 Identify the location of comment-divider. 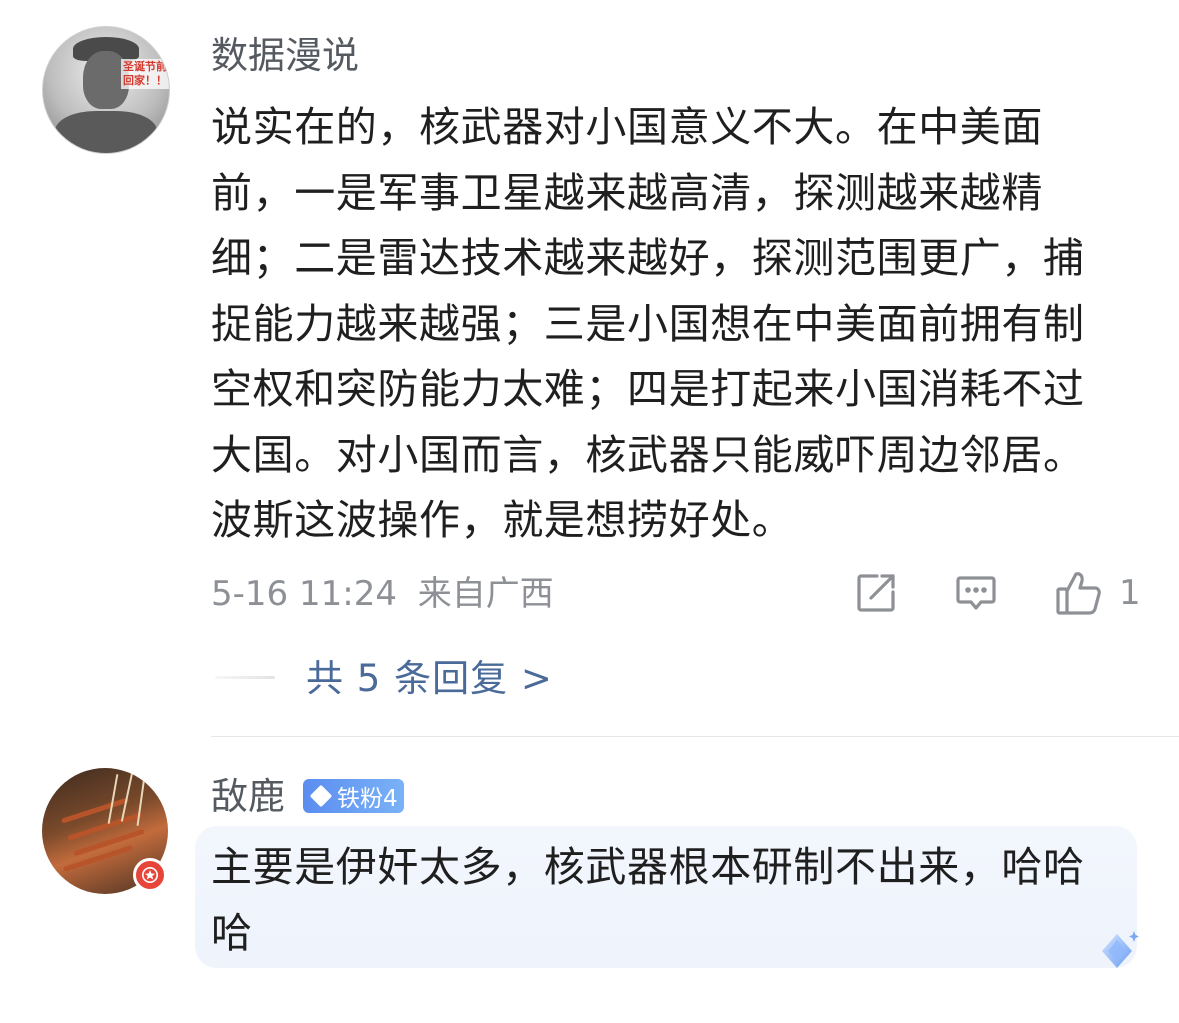
(695, 736).